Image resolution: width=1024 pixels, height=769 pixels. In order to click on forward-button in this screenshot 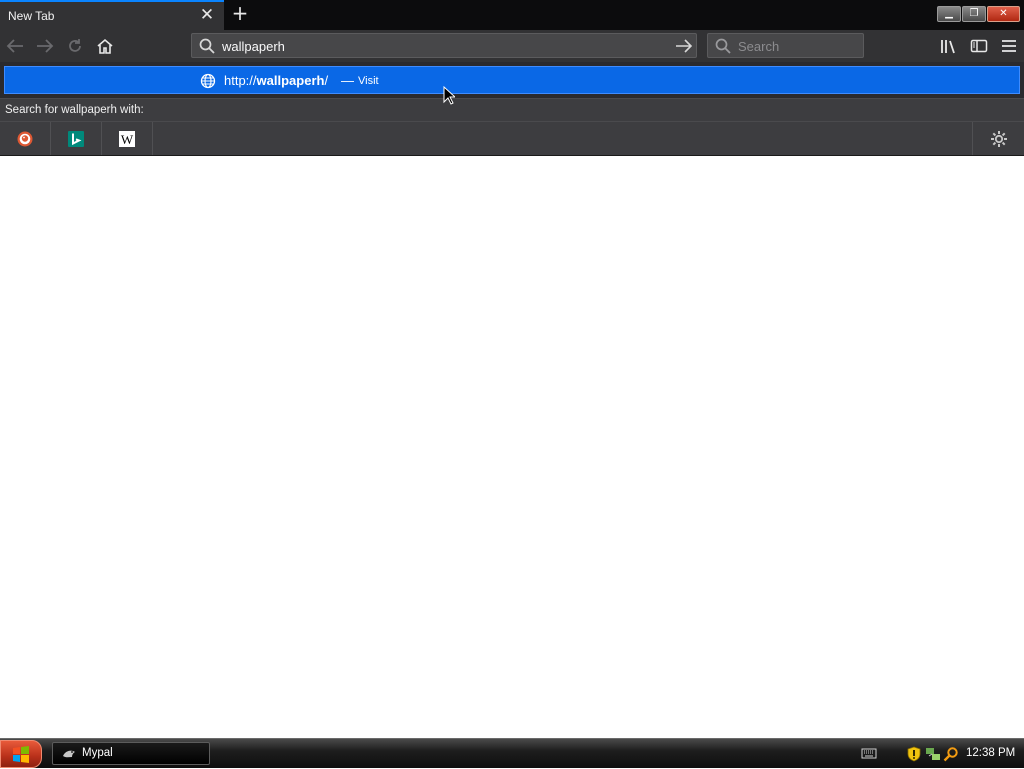, I will do `click(45, 46)`.